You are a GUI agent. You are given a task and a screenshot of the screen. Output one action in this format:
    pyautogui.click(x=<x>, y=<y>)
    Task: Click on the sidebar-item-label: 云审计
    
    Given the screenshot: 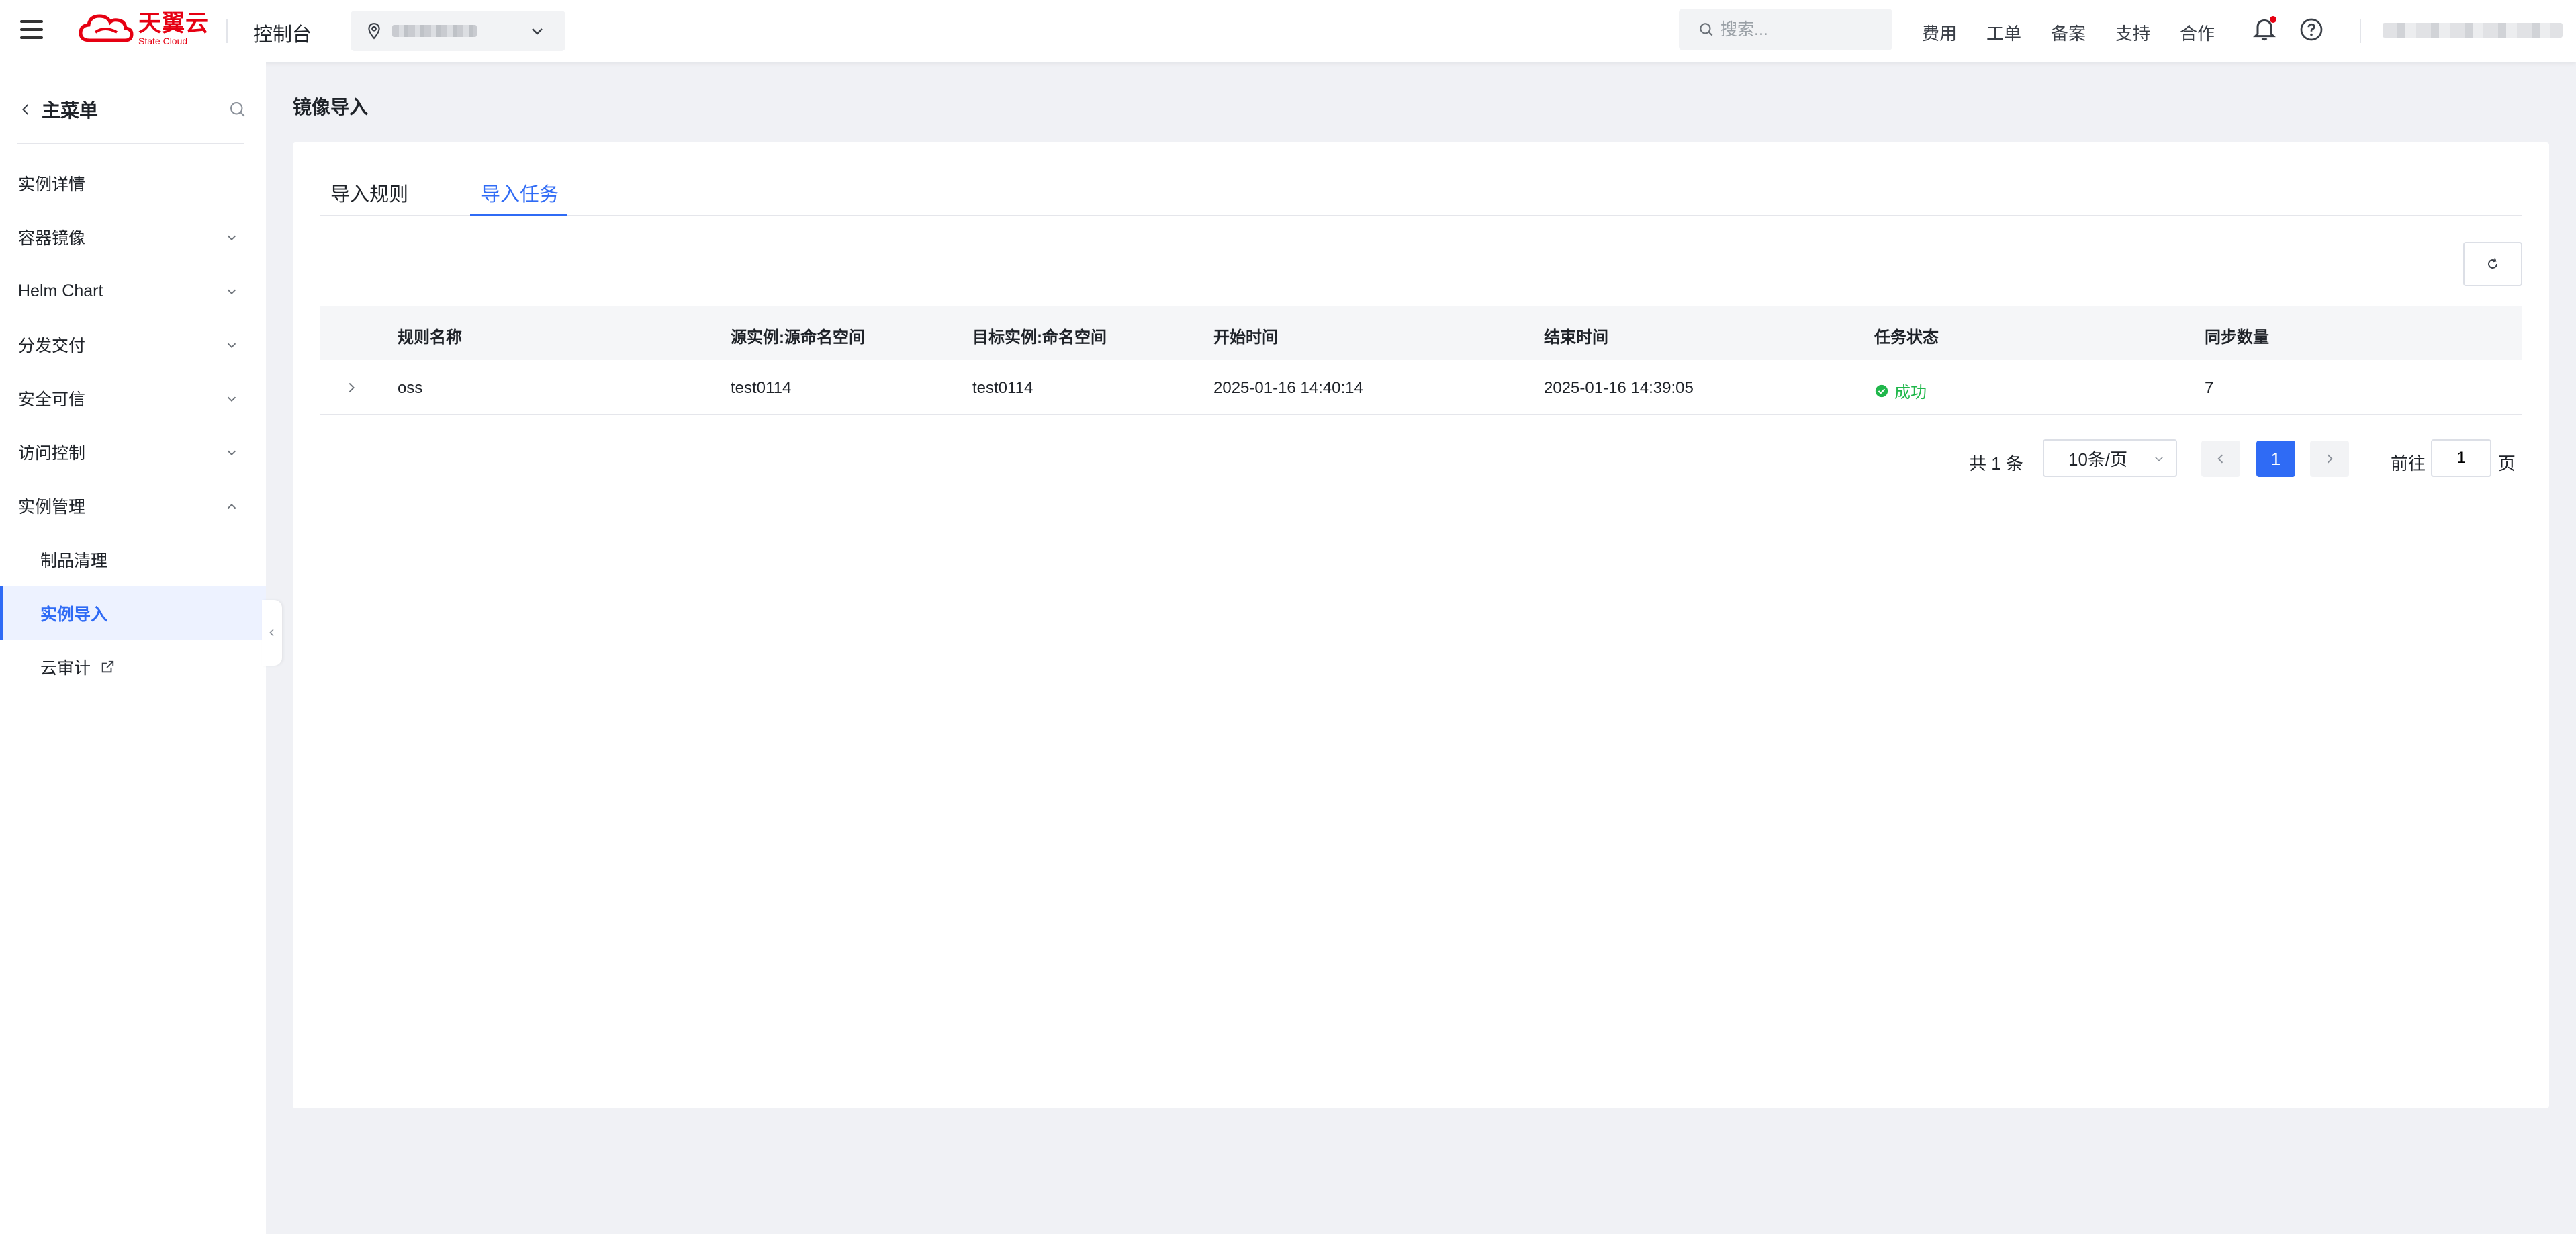 What is the action you would take?
    pyautogui.click(x=65, y=668)
    